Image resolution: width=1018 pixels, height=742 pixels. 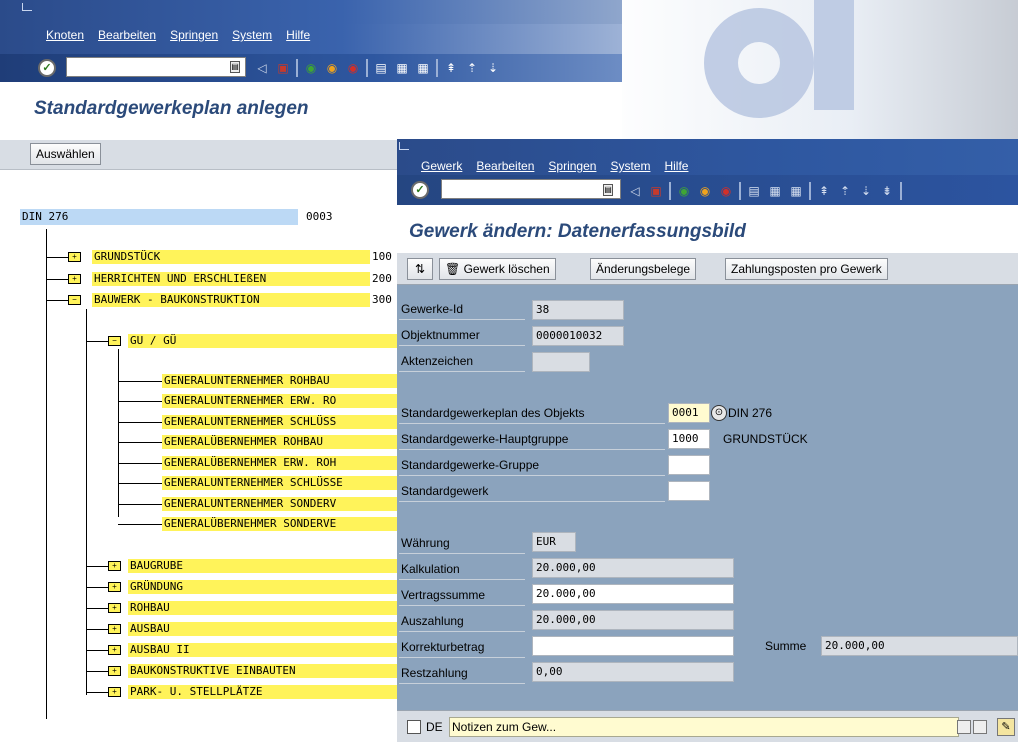 What do you see at coordinates (887, 191) in the screenshot?
I see `last-page-icon: ⇟` at bounding box center [887, 191].